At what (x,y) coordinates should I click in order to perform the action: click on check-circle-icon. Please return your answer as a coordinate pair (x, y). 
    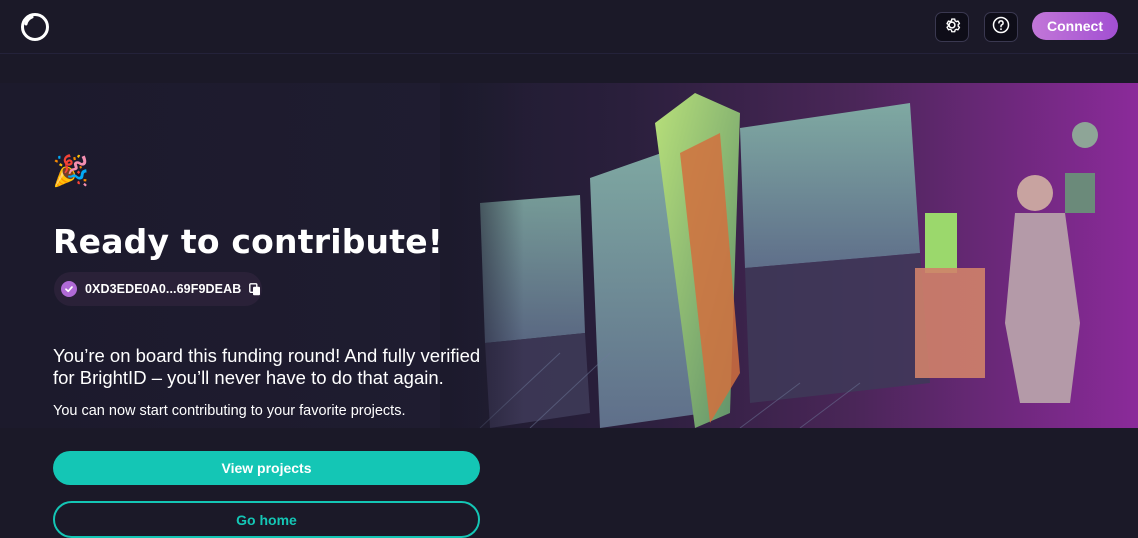
    Looking at the image, I should click on (69, 289).